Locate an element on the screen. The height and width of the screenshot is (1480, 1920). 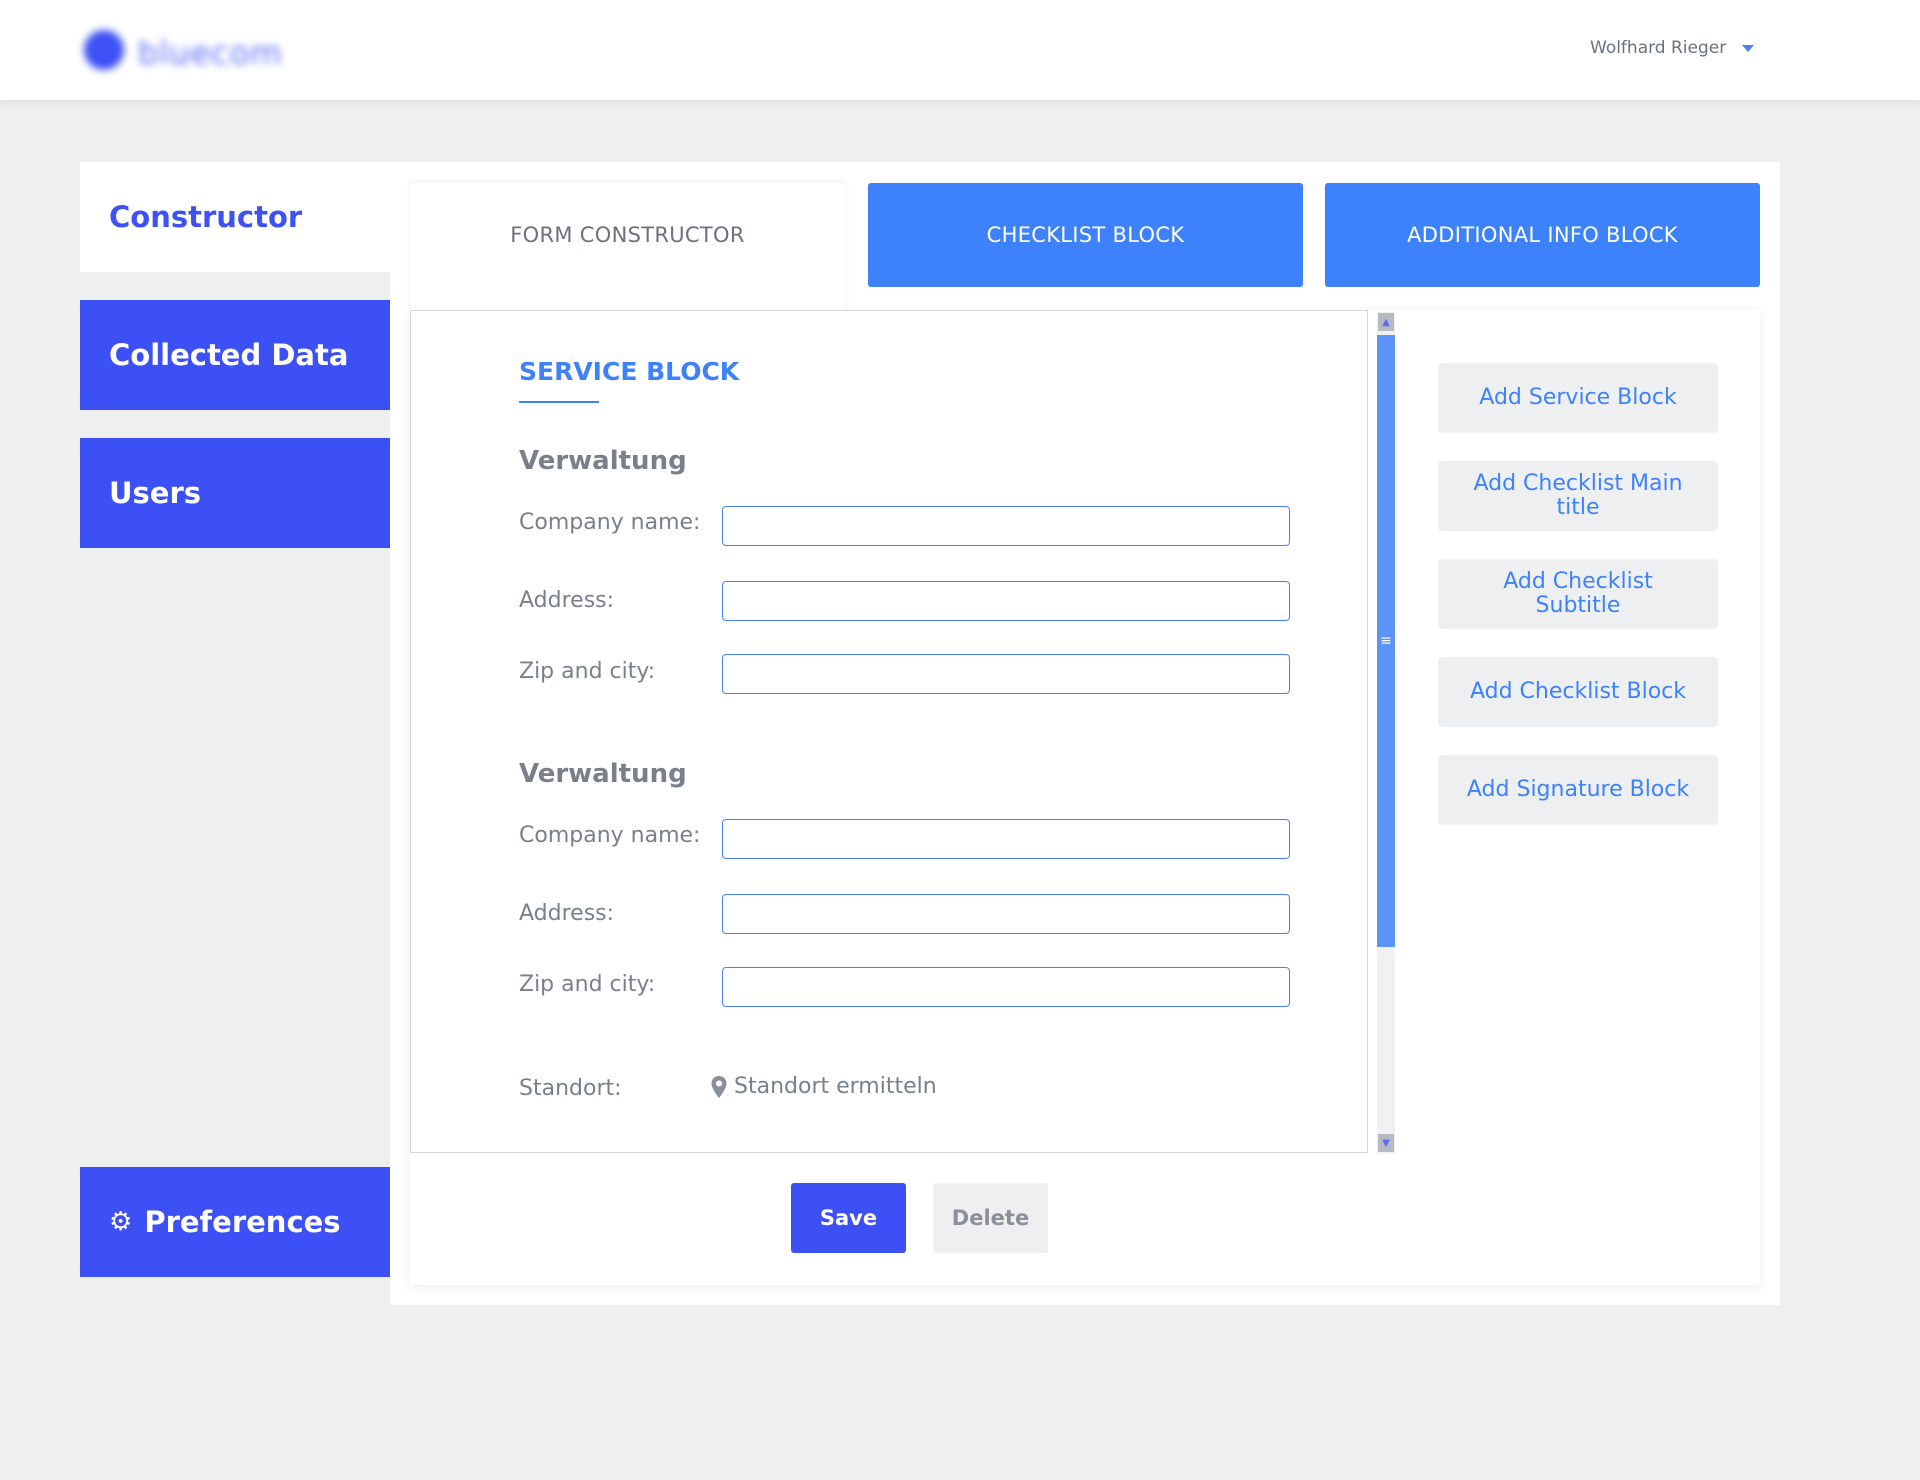
user-menu: Wolfhard Rieger is located at coordinates (1672, 48).